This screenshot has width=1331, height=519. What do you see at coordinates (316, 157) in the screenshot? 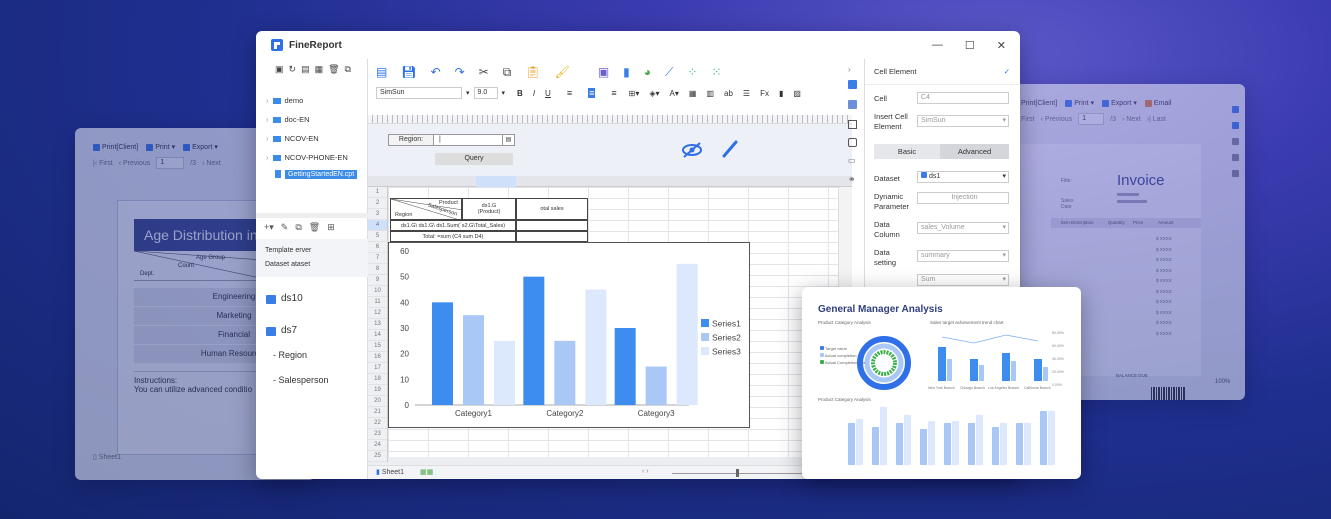
I see `tree-item-folder: › NCOV-PHONE-EN` at bounding box center [316, 157].